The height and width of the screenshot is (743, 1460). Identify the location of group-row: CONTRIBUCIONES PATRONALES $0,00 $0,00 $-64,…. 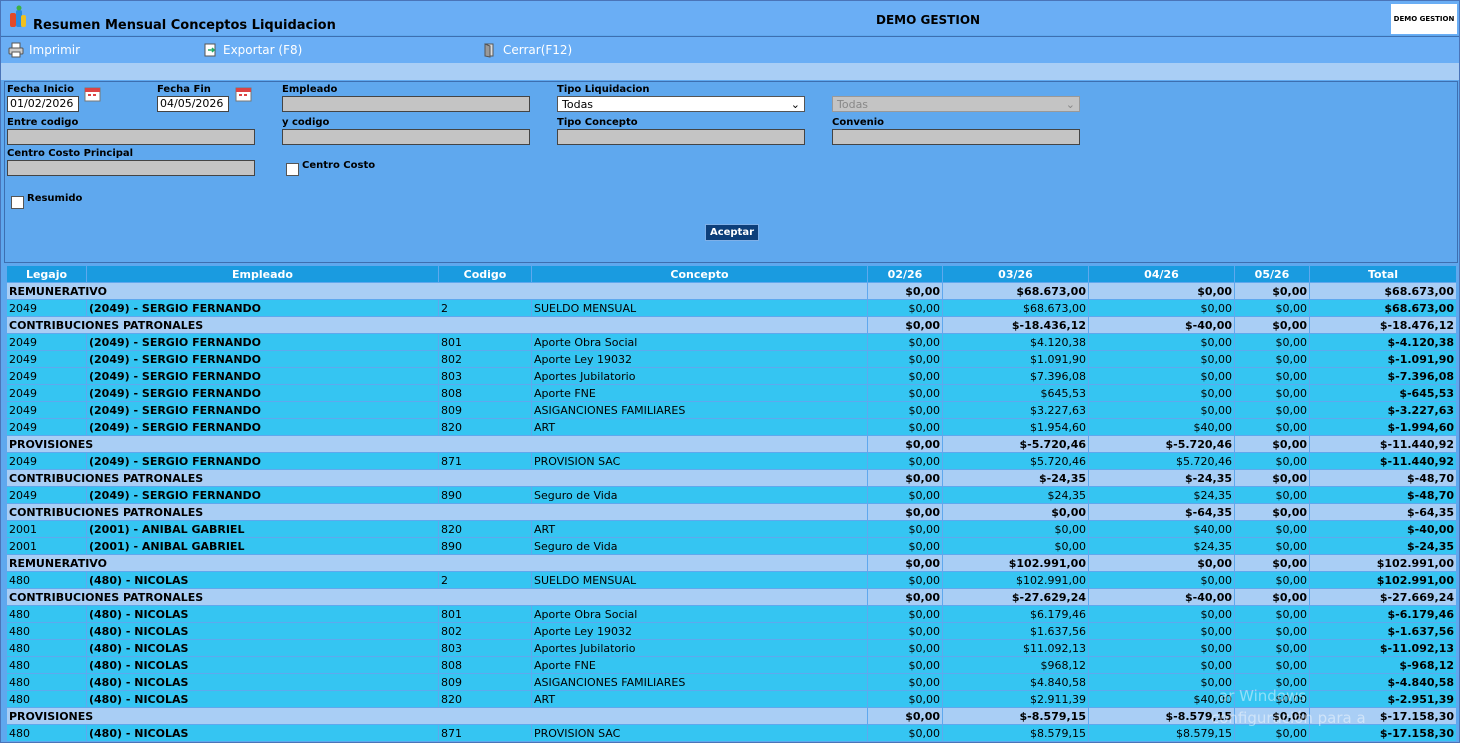
(731, 512).